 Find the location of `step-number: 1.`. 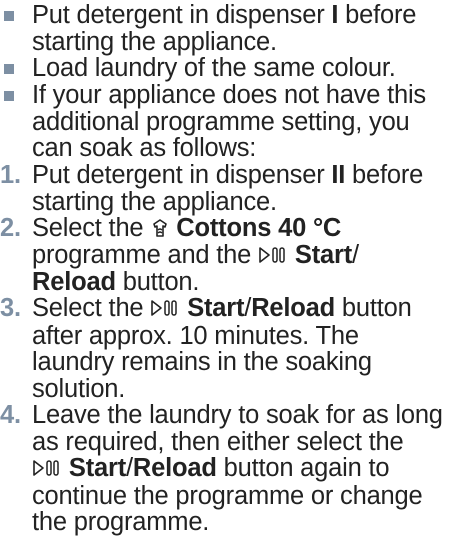

step-number: 1. is located at coordinates (10, 175).